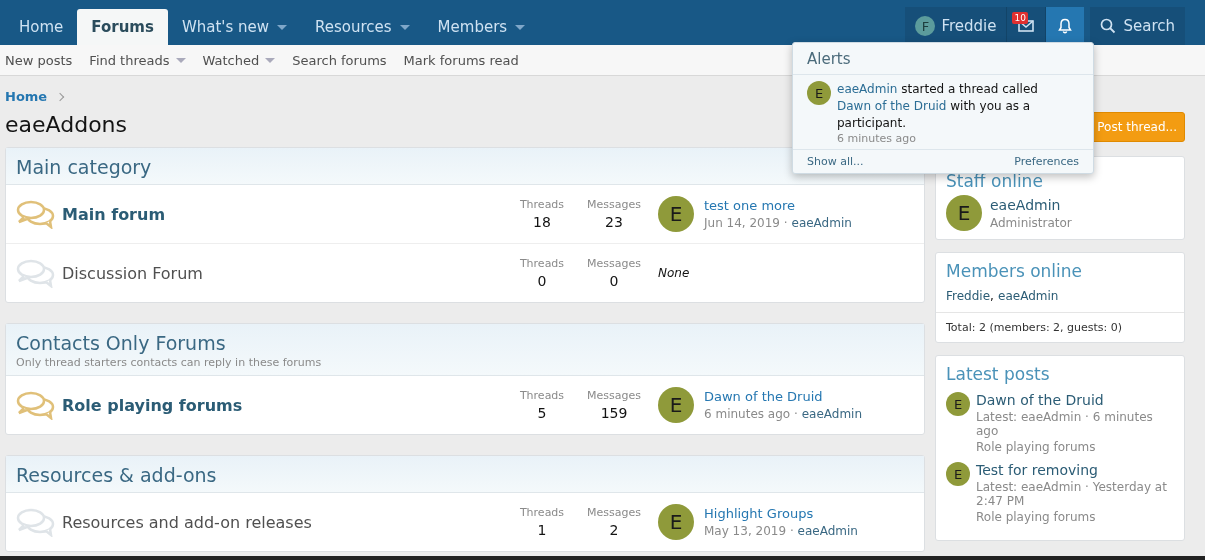 This screenshot has height=560, width=1205. Describe the element at coordinates (781, 513) in the screenshot. I see `thread-link: Highlight Groups` at that location.